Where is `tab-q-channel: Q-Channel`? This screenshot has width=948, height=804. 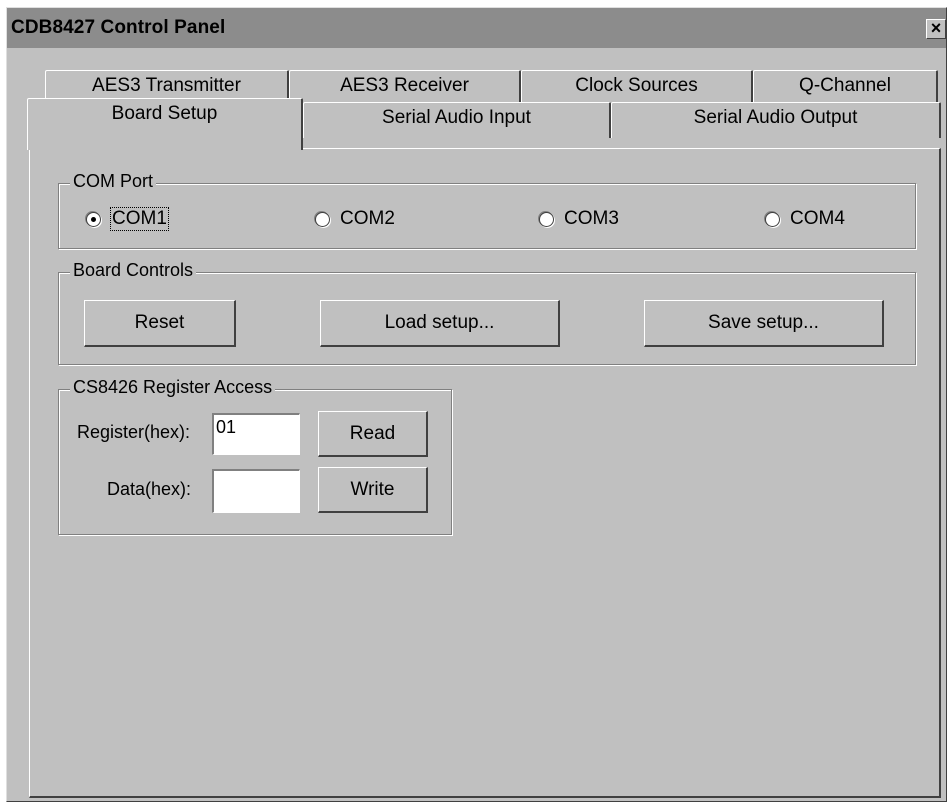 tab-q-channel: Q-Channel is located at coordinates (845, 87).